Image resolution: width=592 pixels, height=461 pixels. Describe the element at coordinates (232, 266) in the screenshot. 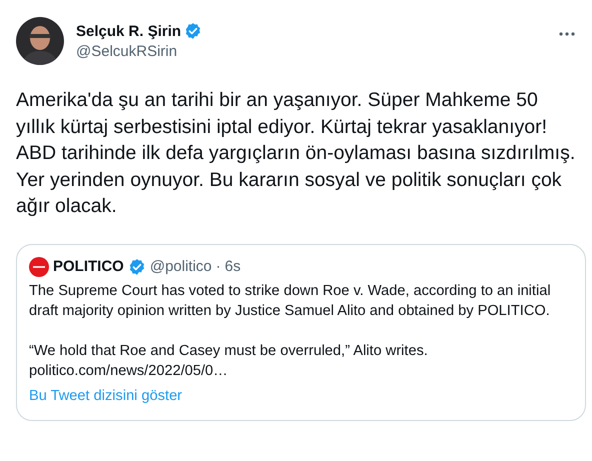

I see `timestamp: 6s` at that location.